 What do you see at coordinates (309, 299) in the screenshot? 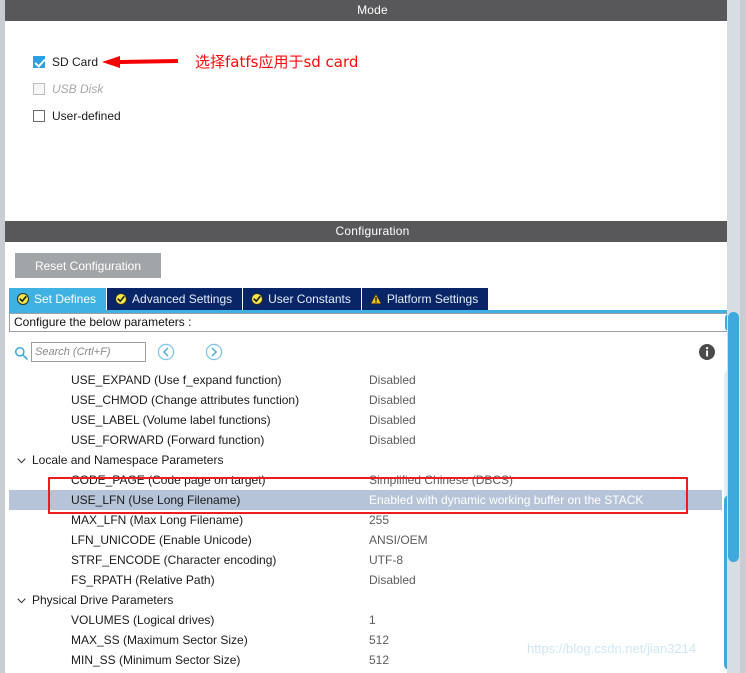
I see `tab-user-constants-label: User Constants` at bounding box center [309, 299].